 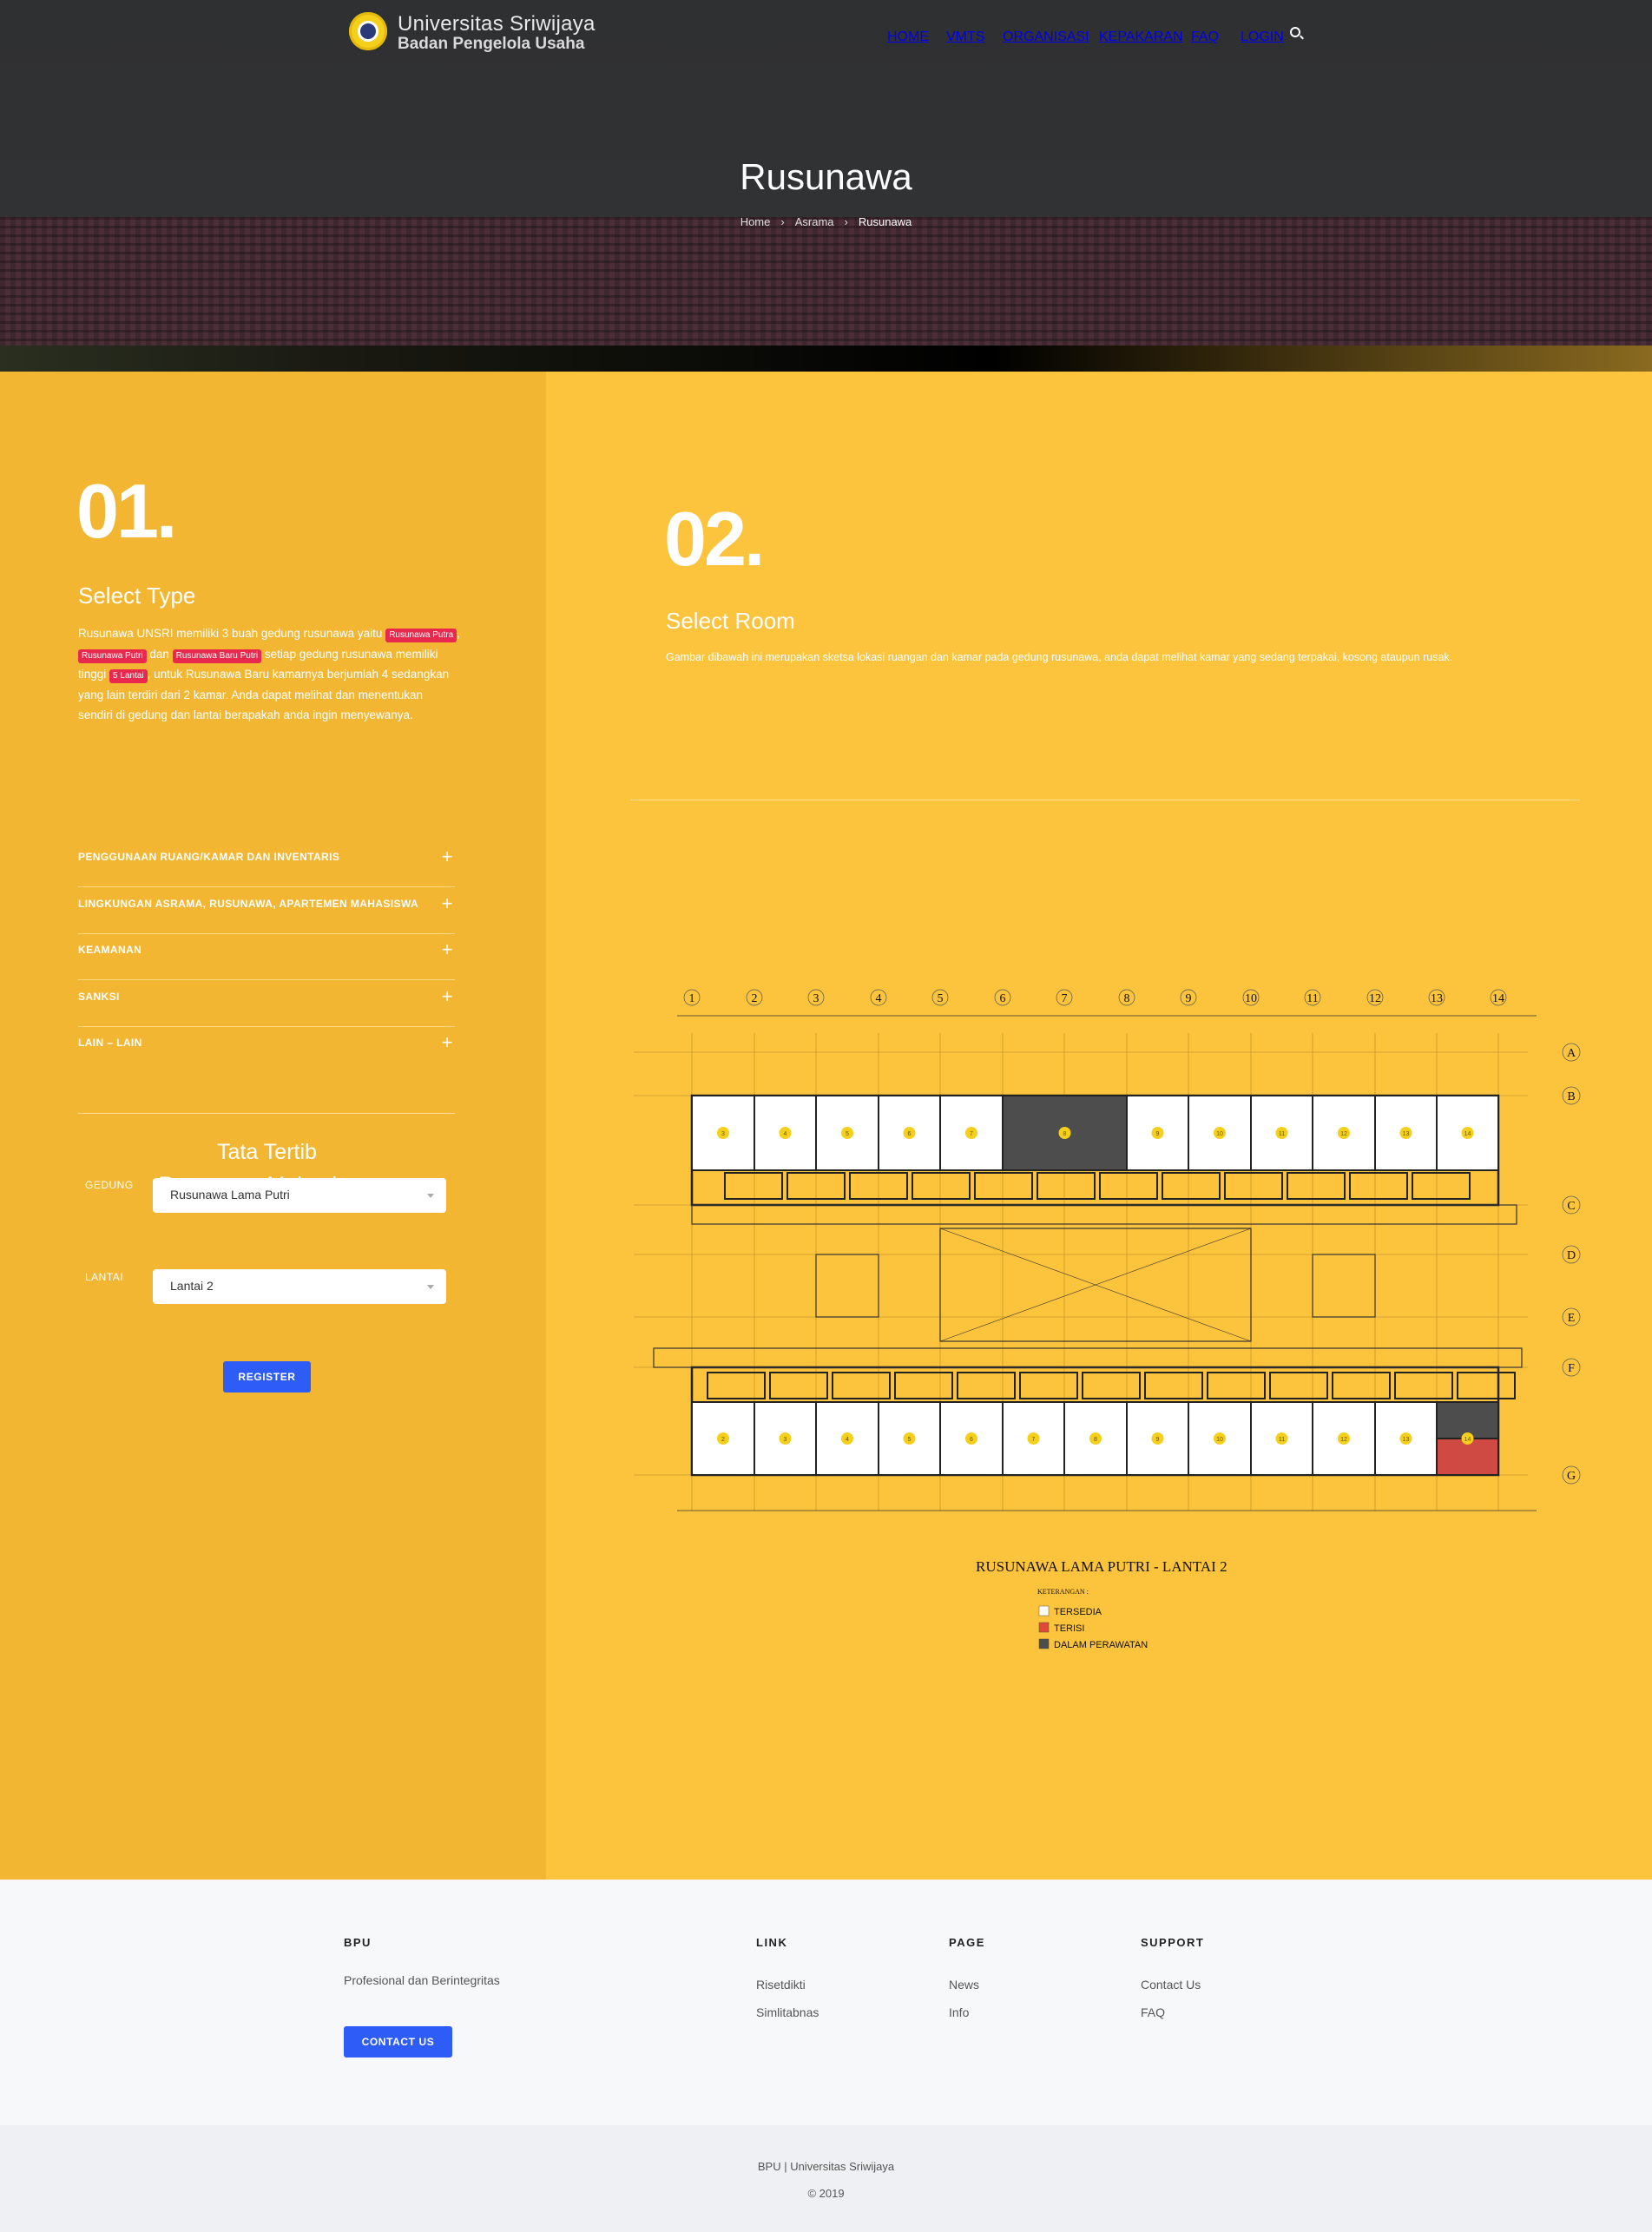 I want to click on column-label: 7, so click(x=1065, y=998).